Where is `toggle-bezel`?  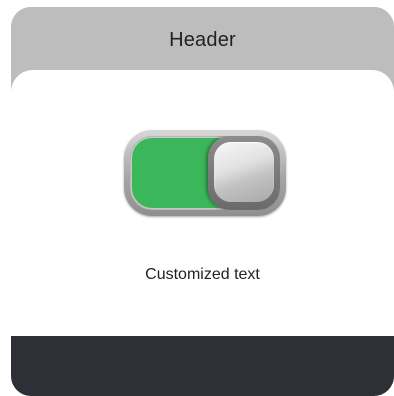
toggle-bezel is located at coordinates (205, 173).